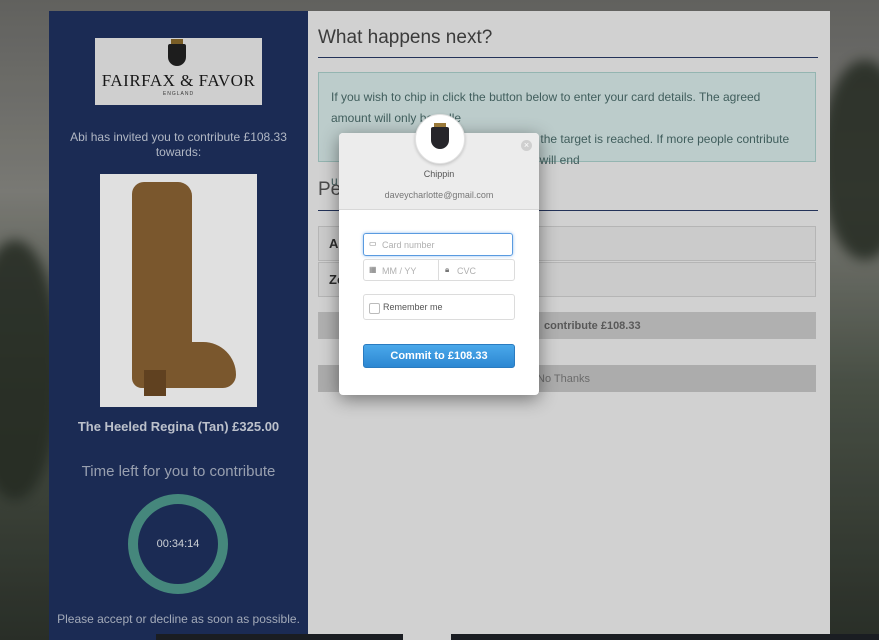  What do you see at coordinates (374, 308) in the screenshot?
I see `remember-checkbox` at bounding box center [374, 308].